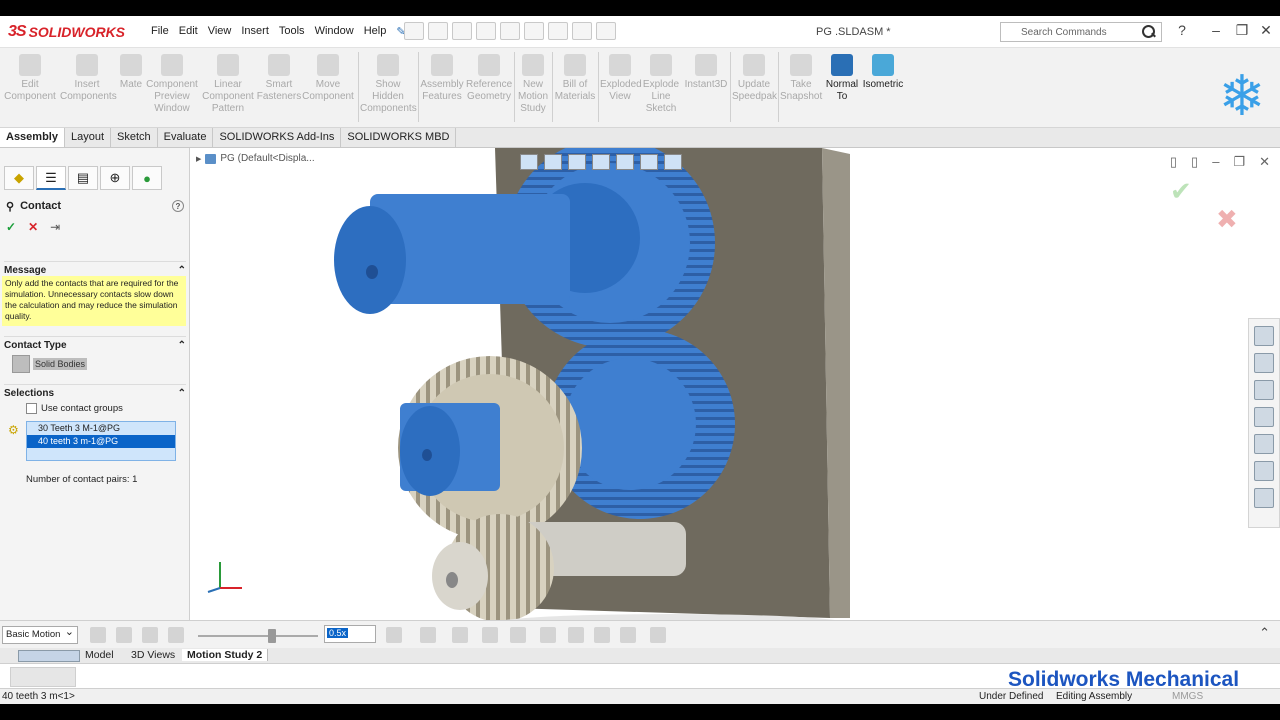 The height and width of the screenshot is (720, 1280). I want to click on tab-3d-views: 3D Views, so click(153, 655).